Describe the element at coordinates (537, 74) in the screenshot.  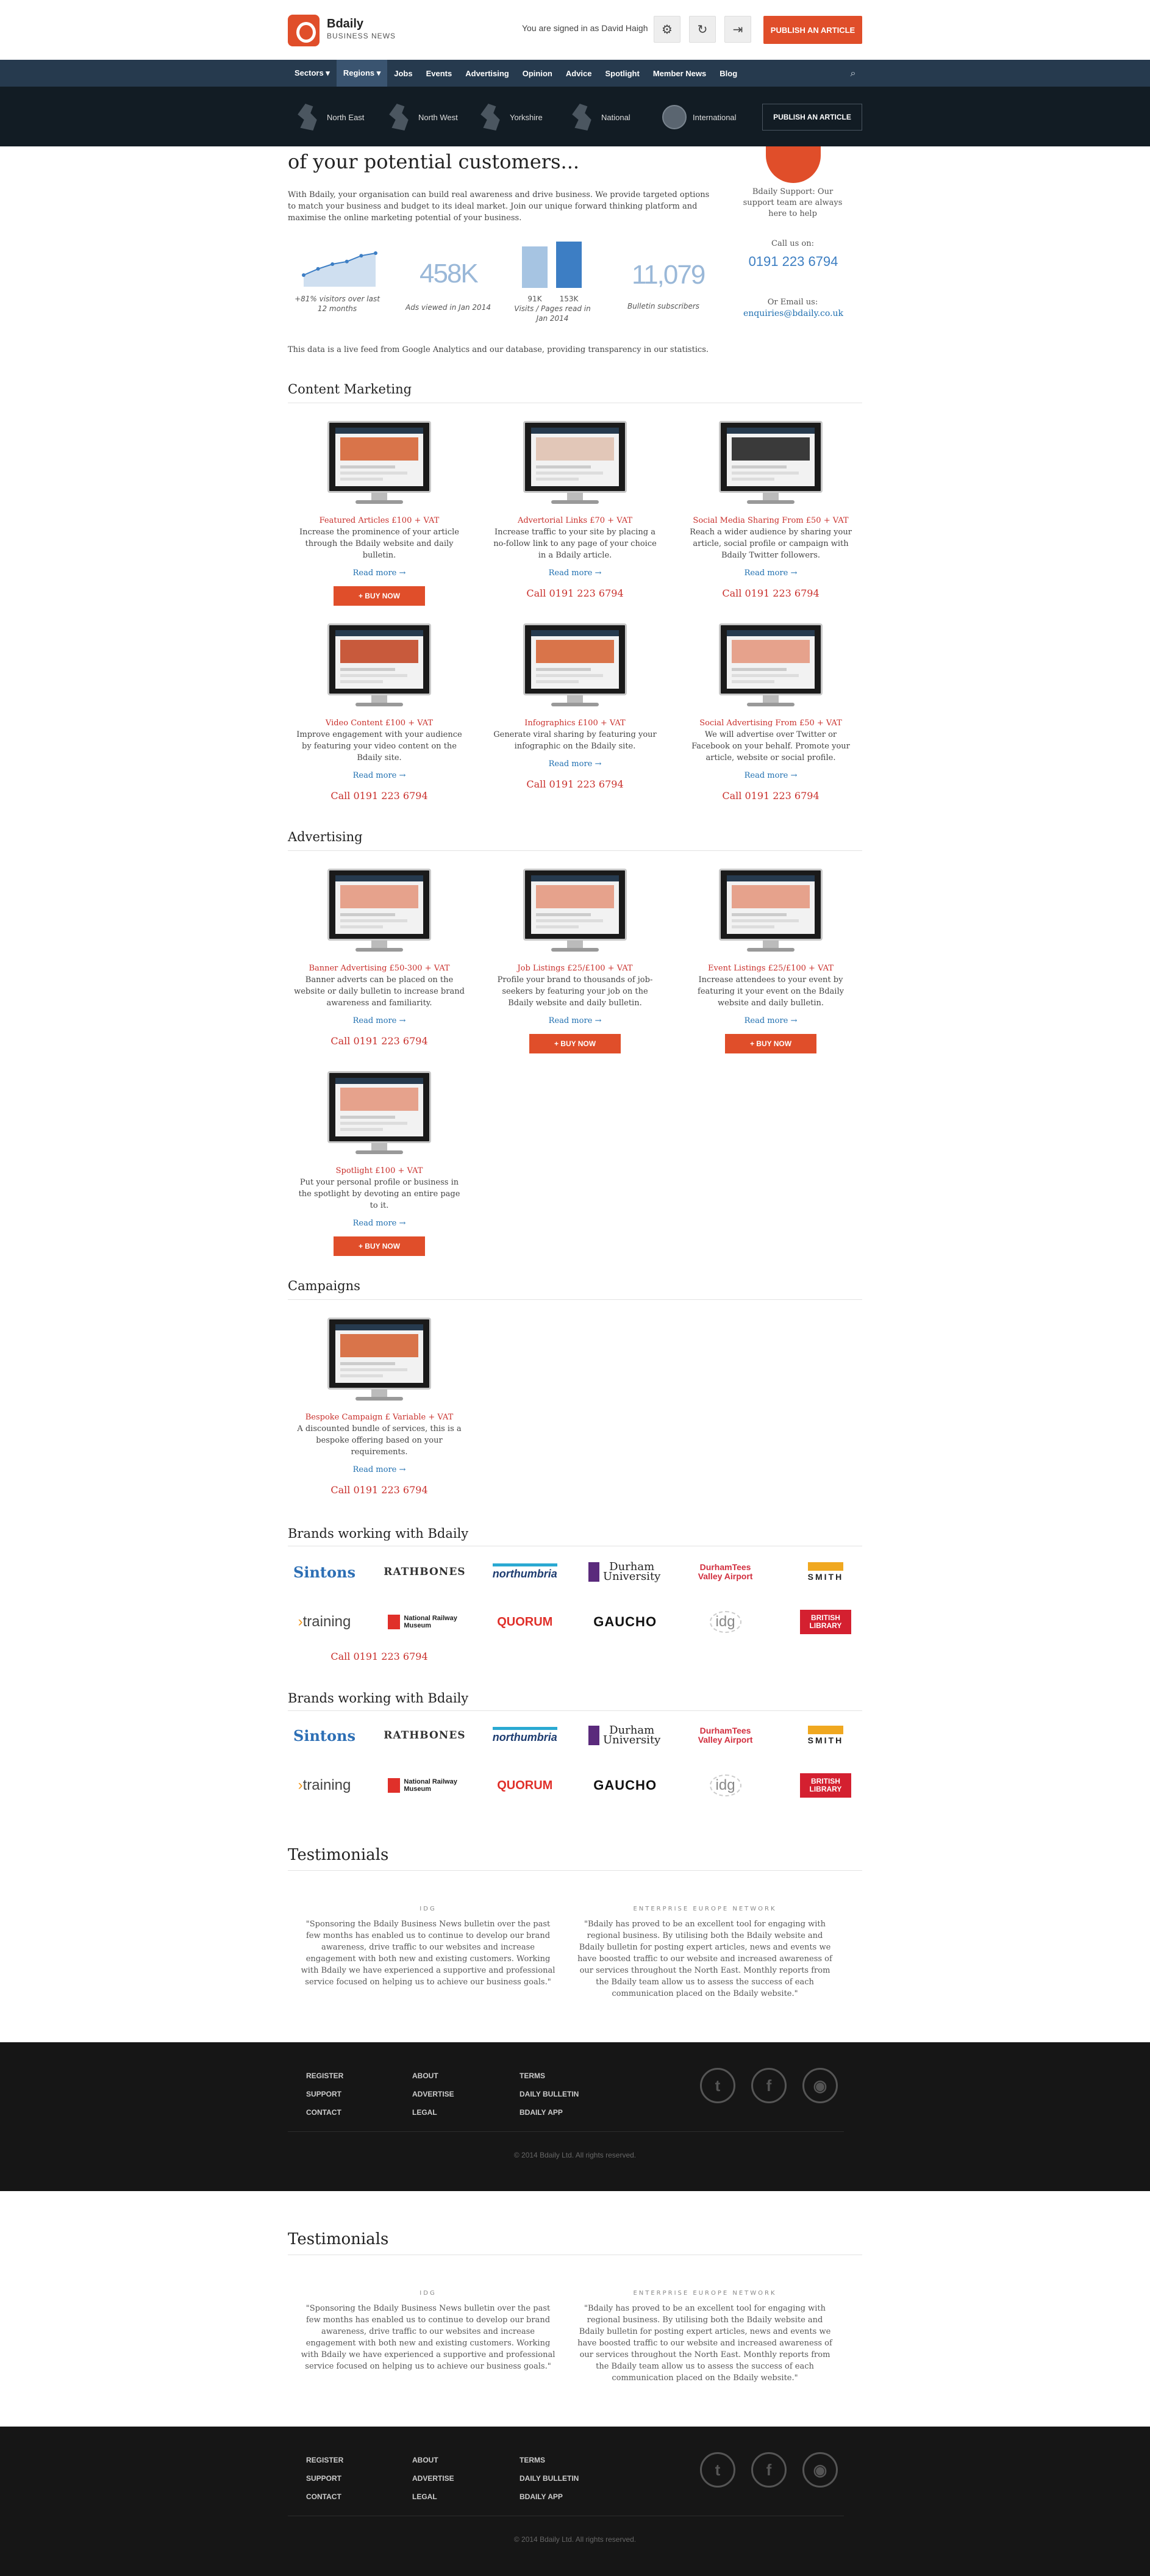
I see `nav-opinion: Opinion` at that location.